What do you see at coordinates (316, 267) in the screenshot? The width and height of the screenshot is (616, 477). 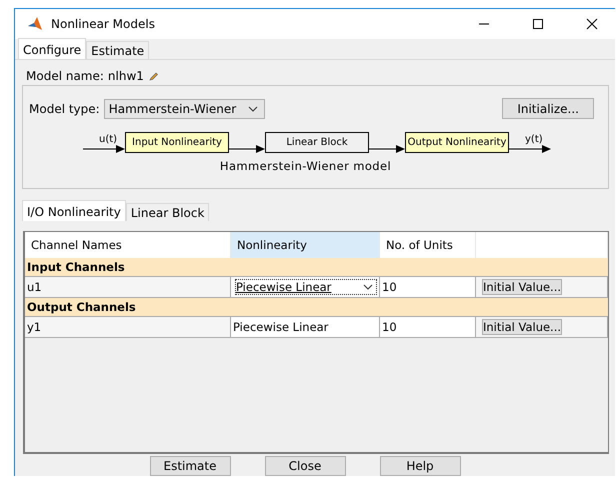 I see `group-header: Input Channels` at bounding box center [316, 267].